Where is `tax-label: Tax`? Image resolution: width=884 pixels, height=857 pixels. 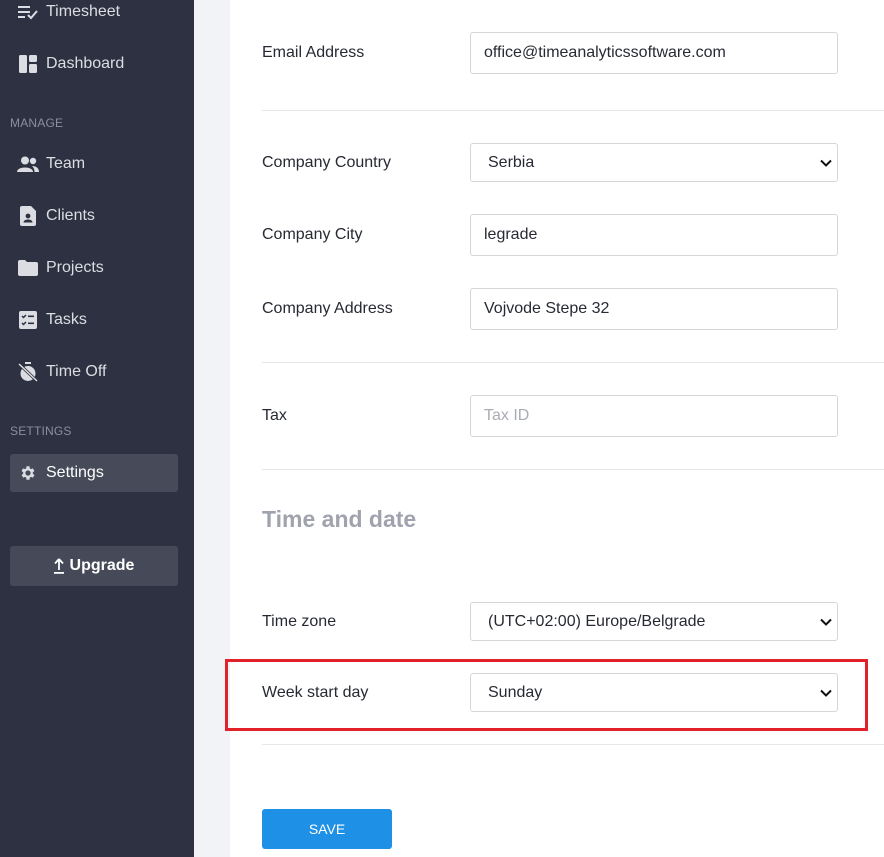 tax-label: Tax is located at coordinates (274, 415).